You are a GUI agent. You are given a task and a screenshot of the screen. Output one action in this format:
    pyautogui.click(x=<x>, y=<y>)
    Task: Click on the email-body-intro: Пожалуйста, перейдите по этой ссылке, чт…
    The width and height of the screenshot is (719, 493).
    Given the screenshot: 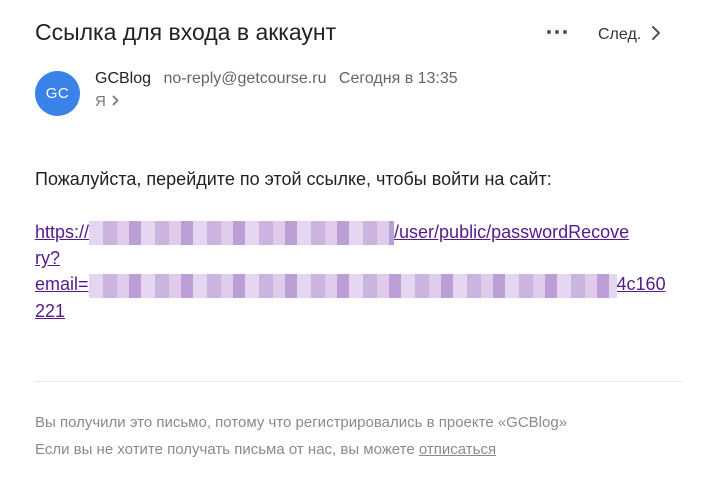 What is the action you would take?
    pyautogui.click(x=293, y=179)
    